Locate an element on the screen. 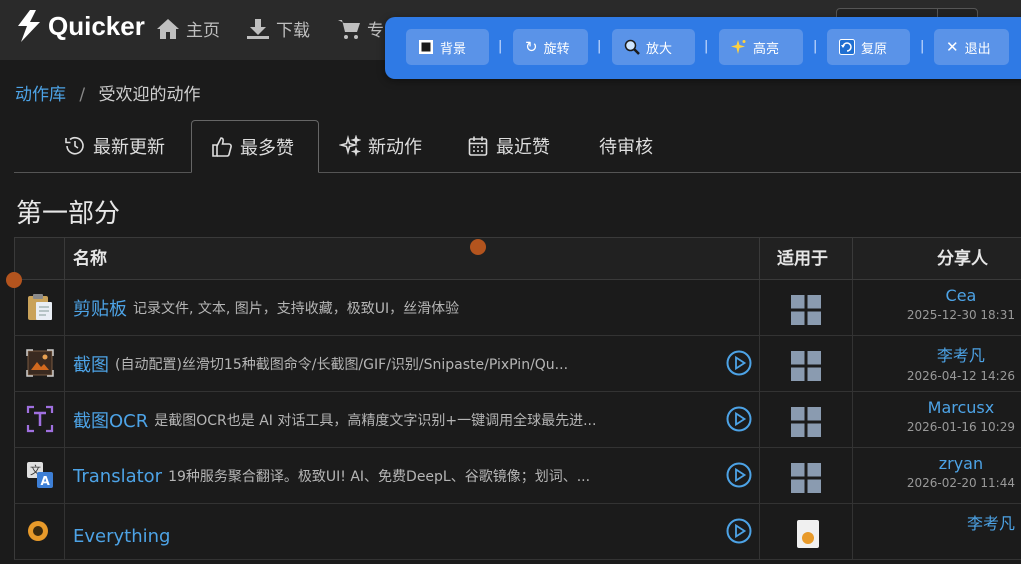 The height and width of the screenshot is (564, 1021). sharer-cell: 李考凡 is located at coordinates (991, 523).